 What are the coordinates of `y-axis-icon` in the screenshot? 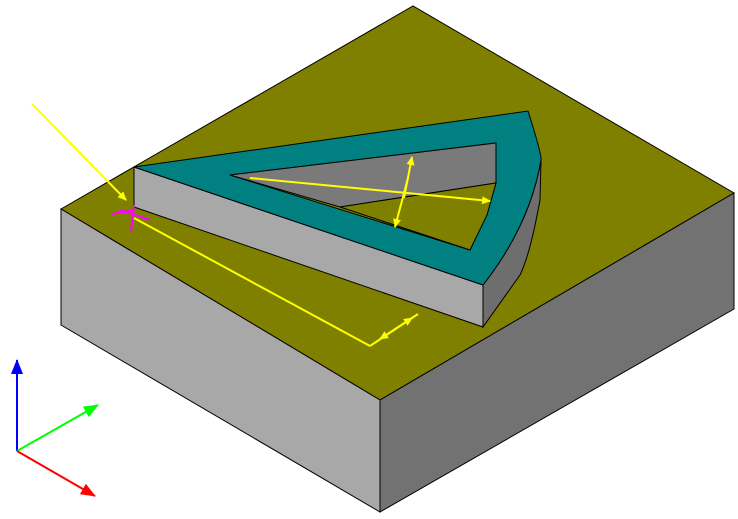 It's located at (57, 428).